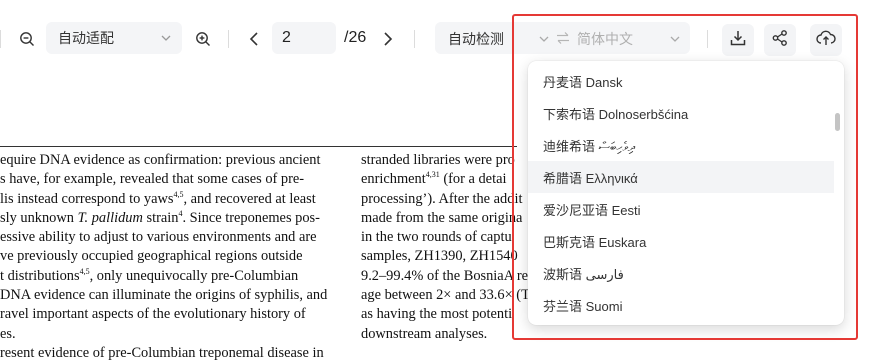 This screenshot has height=363, width=873. I want to click on upload-cloud-button, so click(826, 40).